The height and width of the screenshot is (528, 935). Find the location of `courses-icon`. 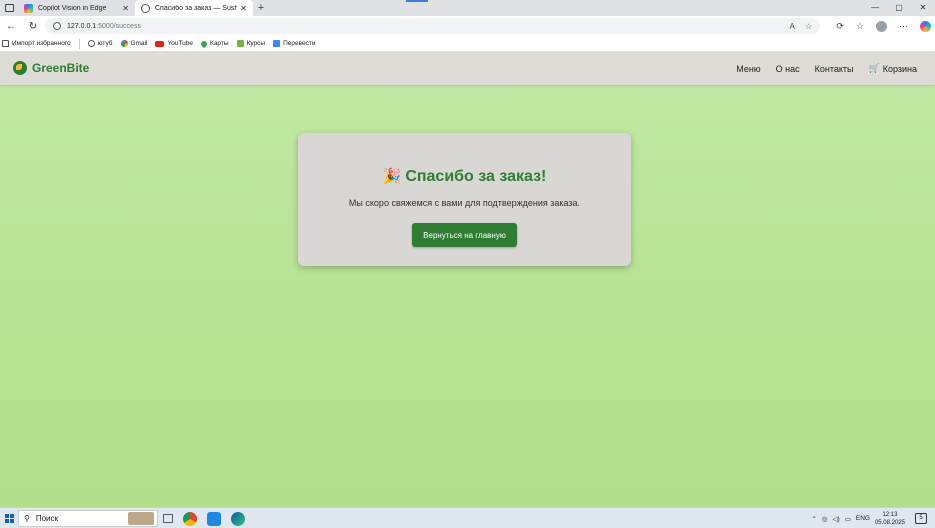

courses-icon is located at coordinates (240, 43).